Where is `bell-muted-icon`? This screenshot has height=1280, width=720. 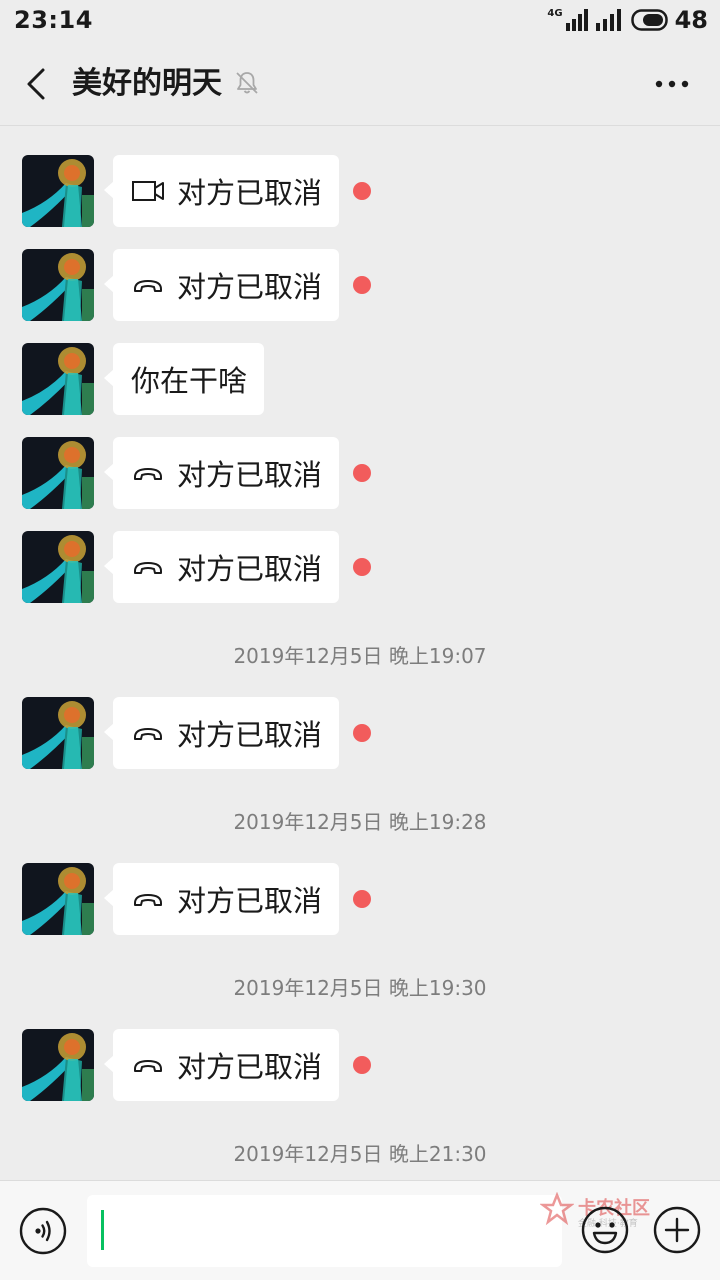
bell-muted-icon is located at coordinates (247, 83).